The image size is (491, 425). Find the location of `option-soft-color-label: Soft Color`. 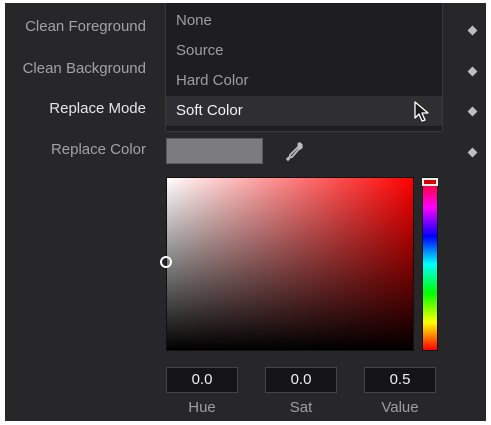

option-soft-color-label: Soft Color is located at coordinates (209, 110).